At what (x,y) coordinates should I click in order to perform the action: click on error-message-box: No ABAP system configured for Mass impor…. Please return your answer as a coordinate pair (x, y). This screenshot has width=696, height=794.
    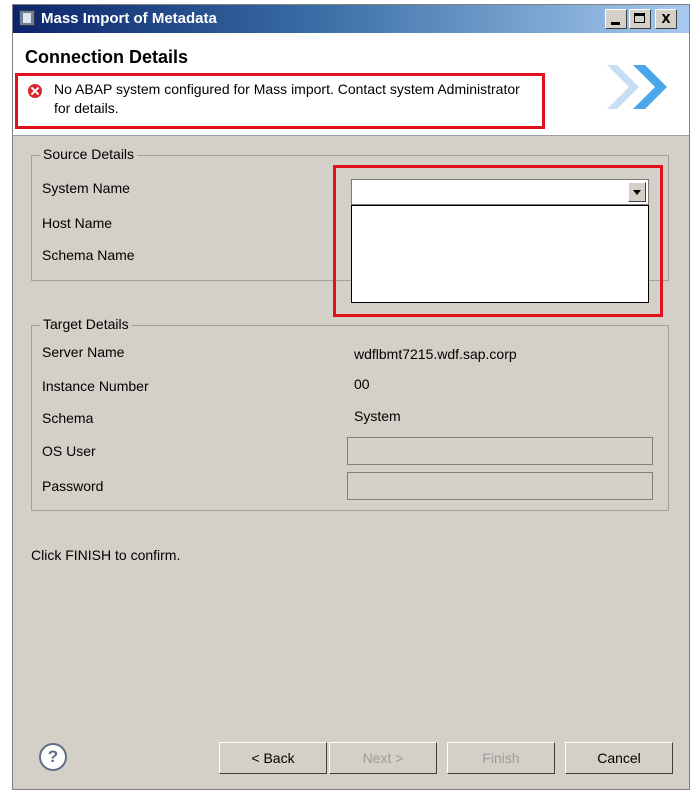
    Looking at the image, I should click on (280, 101).